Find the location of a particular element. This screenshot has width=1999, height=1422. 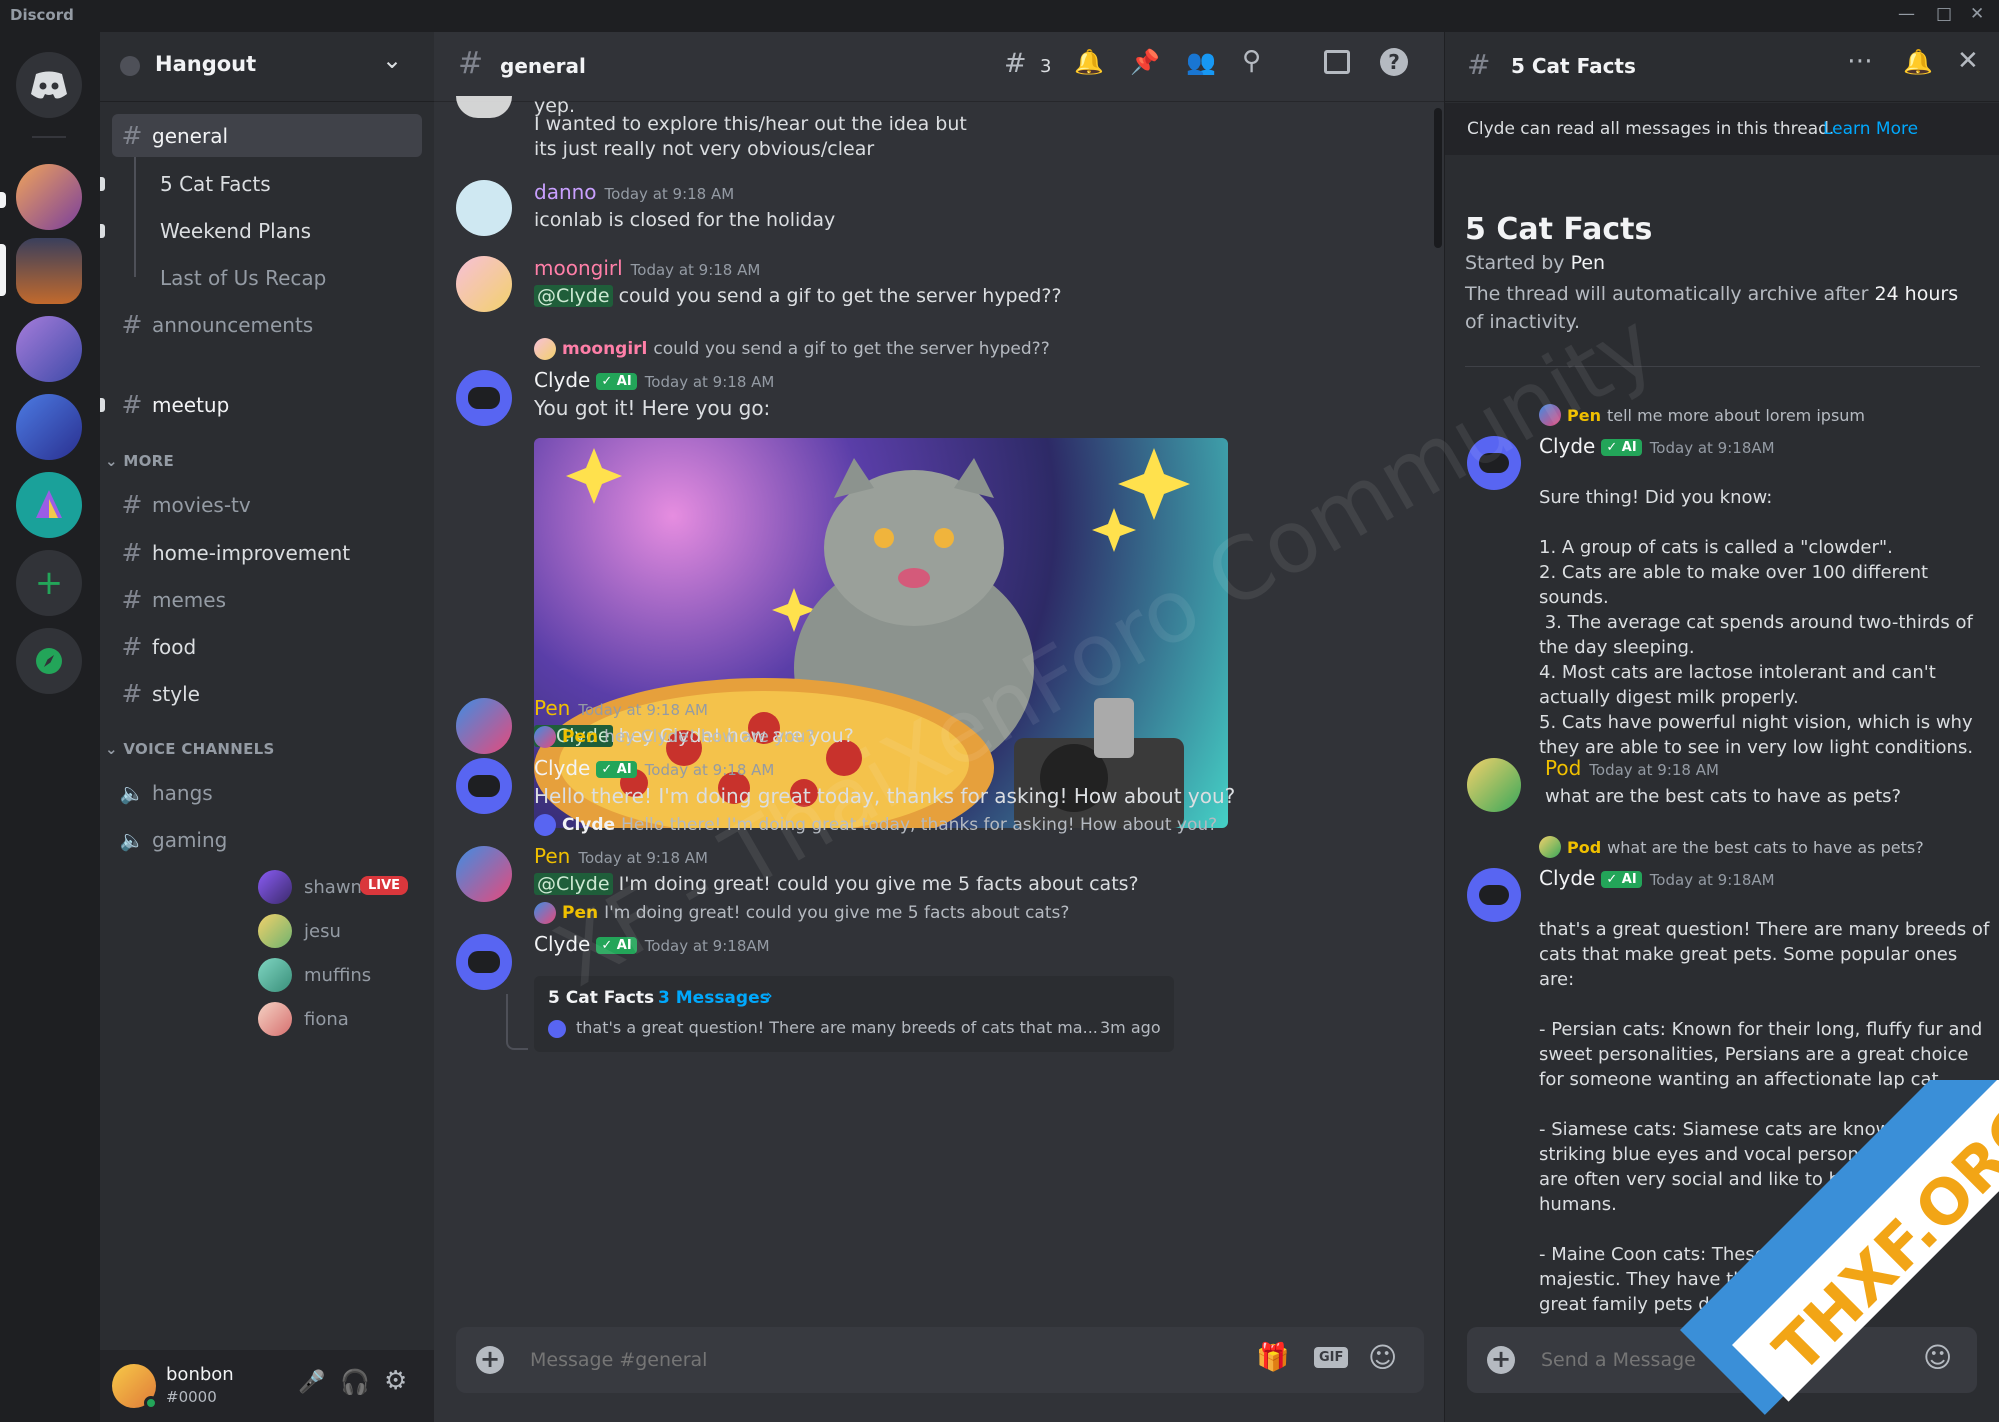

home-button is located at coordinates (49, 85).